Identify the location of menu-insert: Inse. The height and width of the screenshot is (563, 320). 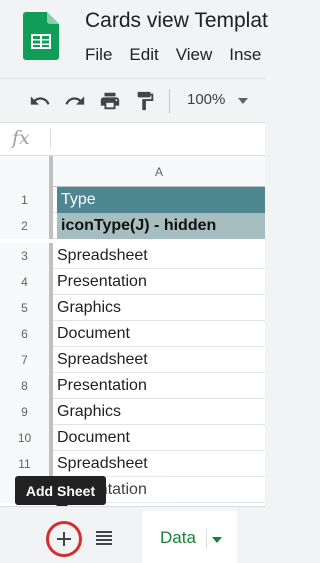
(245, 55).